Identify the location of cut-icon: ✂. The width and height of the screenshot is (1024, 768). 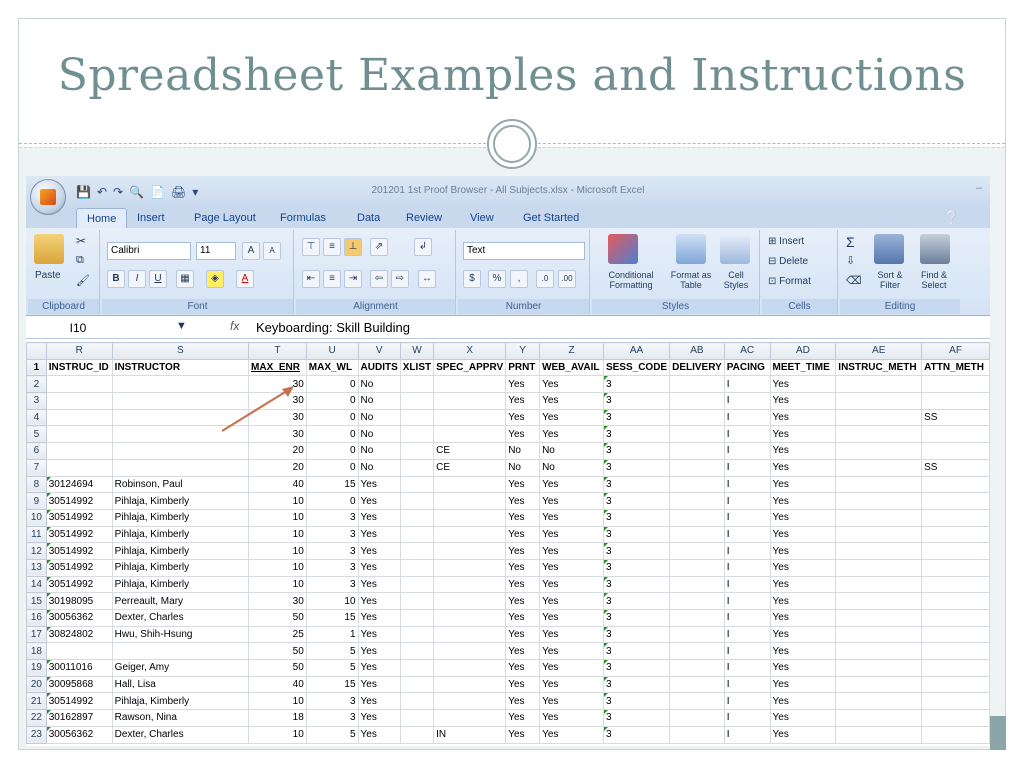
(81, 241).